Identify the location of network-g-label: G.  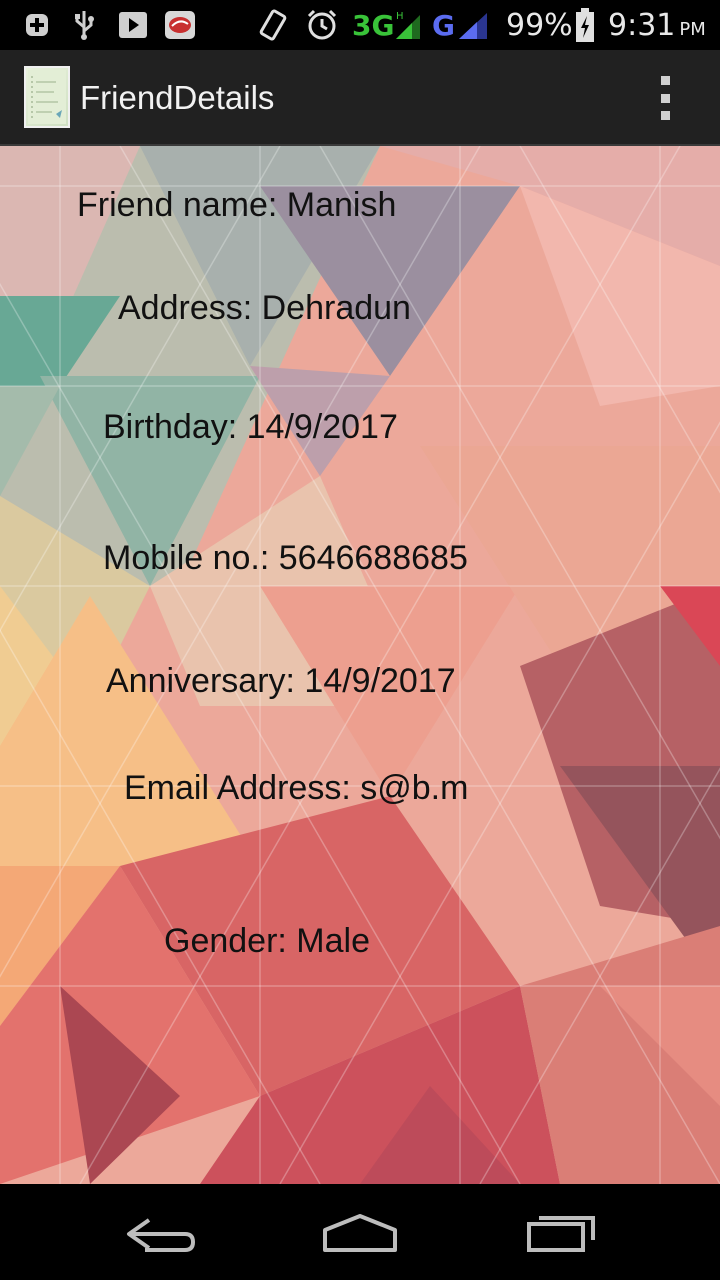
(443, 25).